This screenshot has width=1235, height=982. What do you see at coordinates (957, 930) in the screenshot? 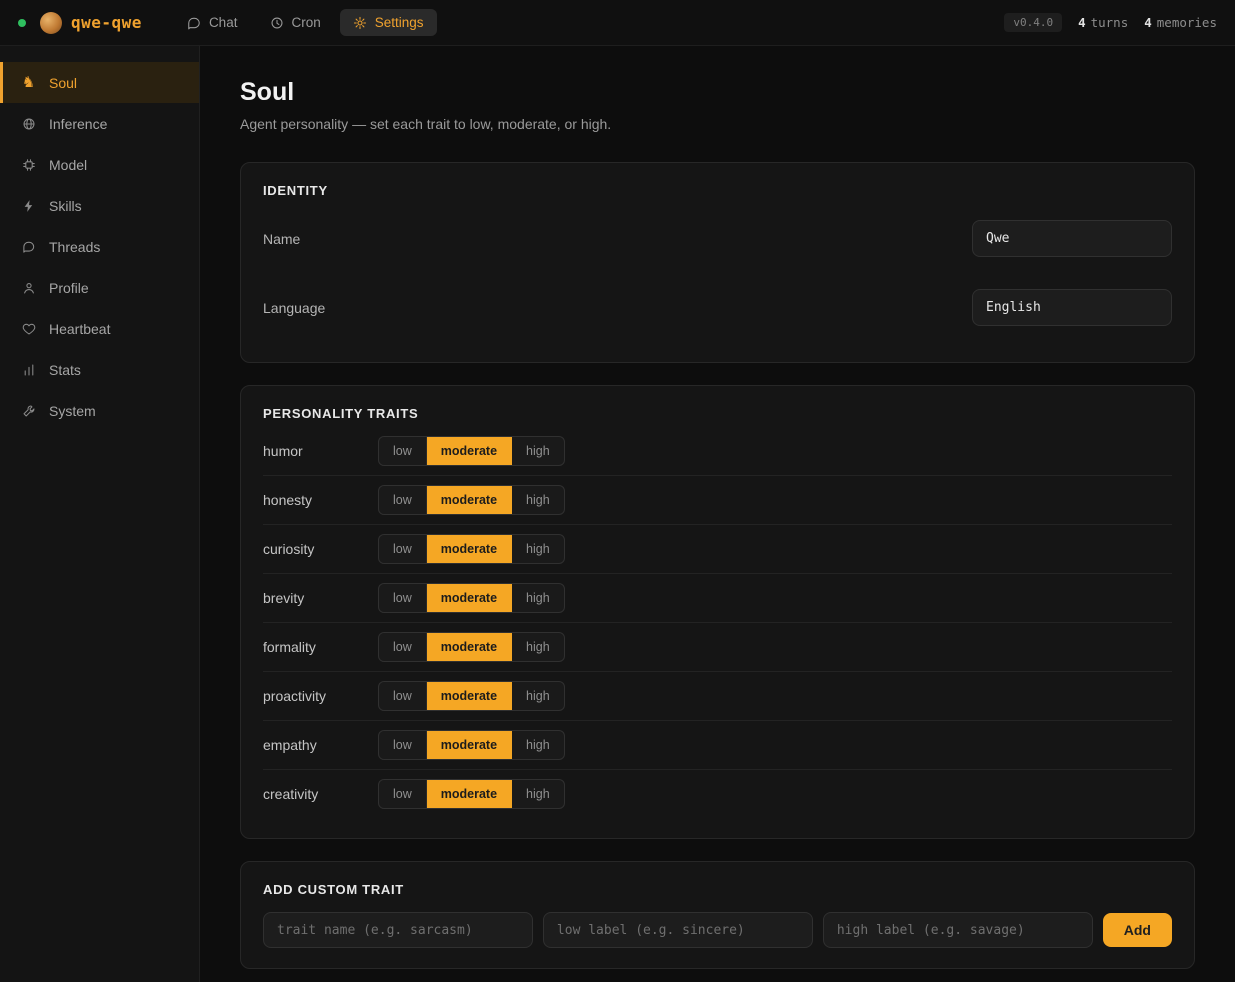
I see `high-label-input` at bounding box center [957, 930].